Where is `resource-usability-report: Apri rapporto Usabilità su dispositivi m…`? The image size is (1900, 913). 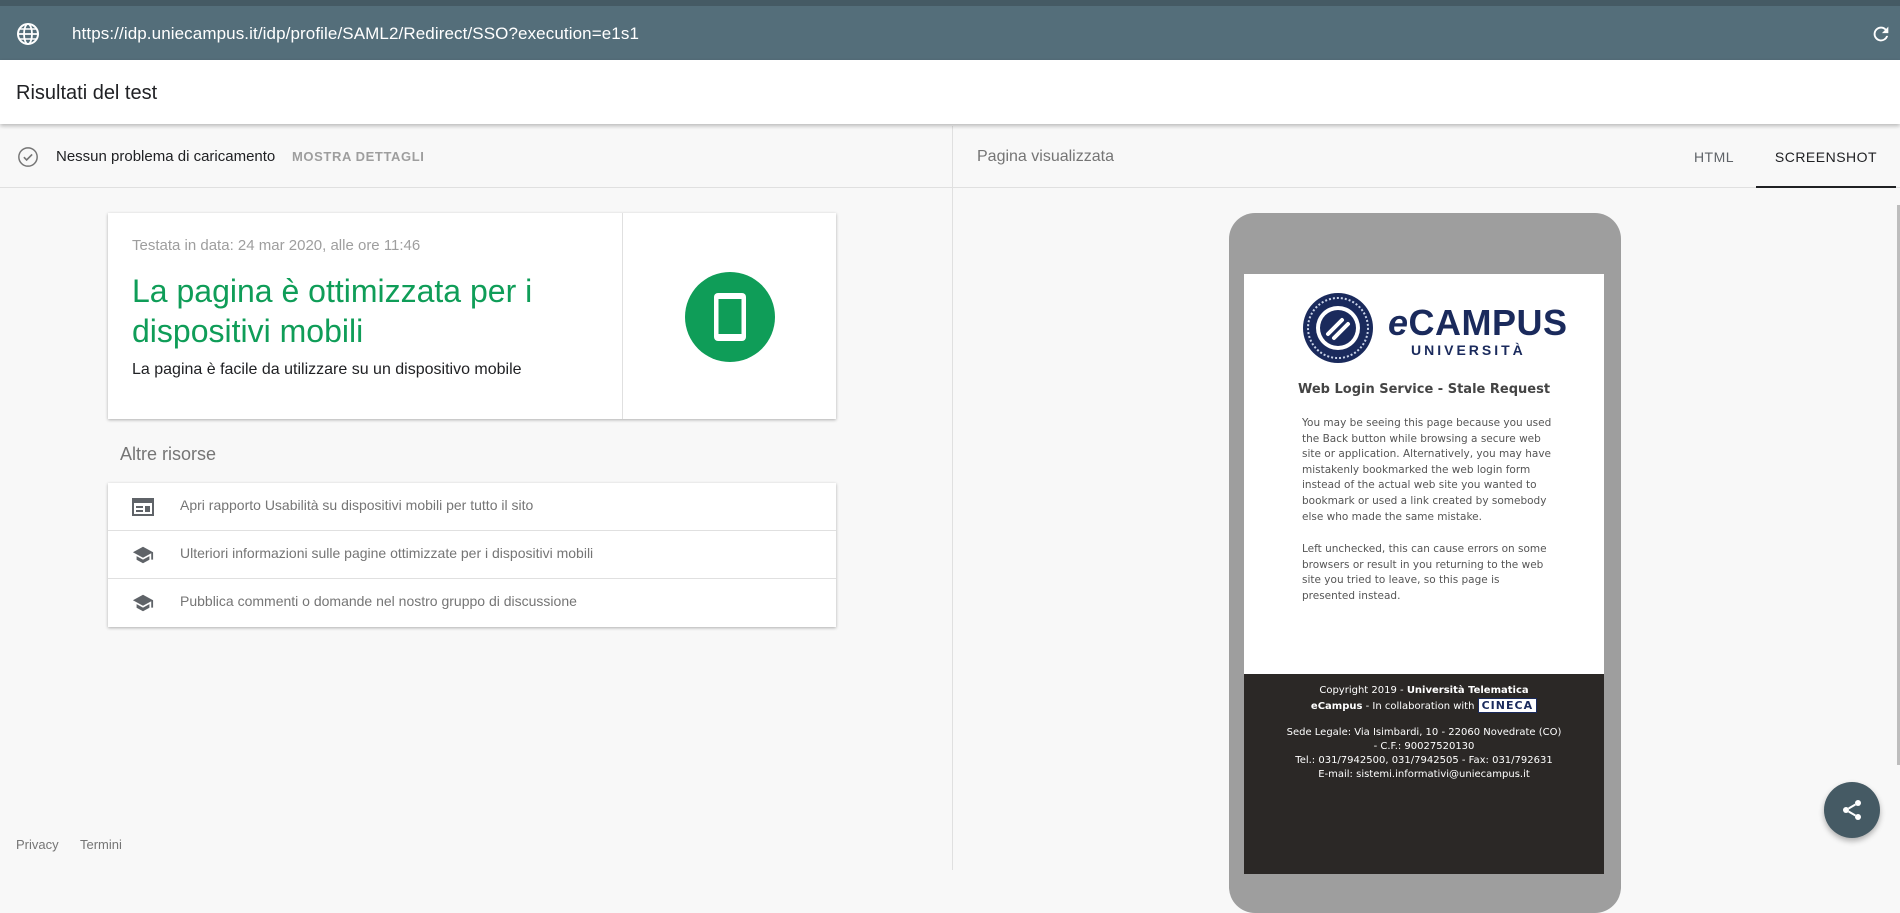 resource-usability-report: Apri rapporto Usabilità su dispositivi m… is located at coordinates (472, 507).